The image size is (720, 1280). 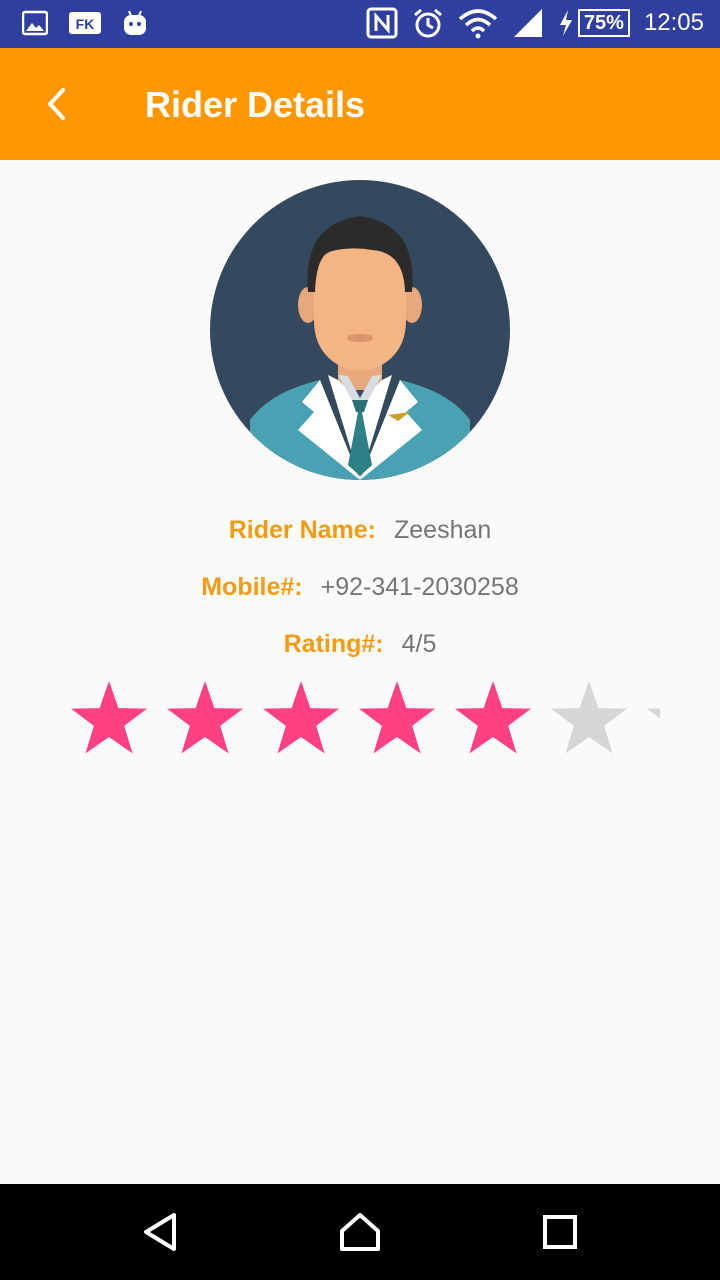 I want to click on rider-name-row: Rider Name: Zeeshan, so click(x=360, y=530).